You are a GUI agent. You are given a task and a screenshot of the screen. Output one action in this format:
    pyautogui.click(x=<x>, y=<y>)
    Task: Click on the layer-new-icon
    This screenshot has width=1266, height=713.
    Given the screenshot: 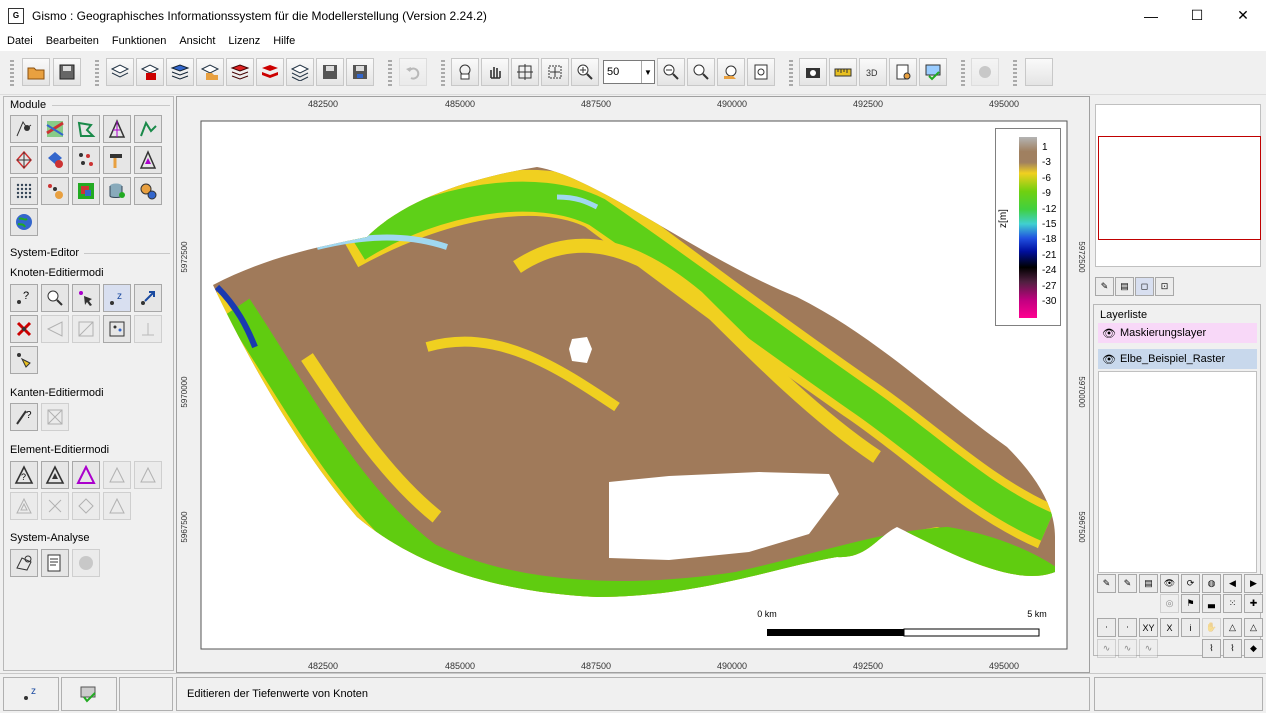 What is the action you would take?
    pyautogui.click(x=120, y=72)
    